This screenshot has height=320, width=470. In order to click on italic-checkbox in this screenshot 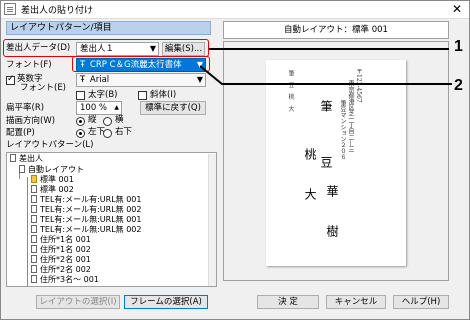, I will do `click(142, 95)`.